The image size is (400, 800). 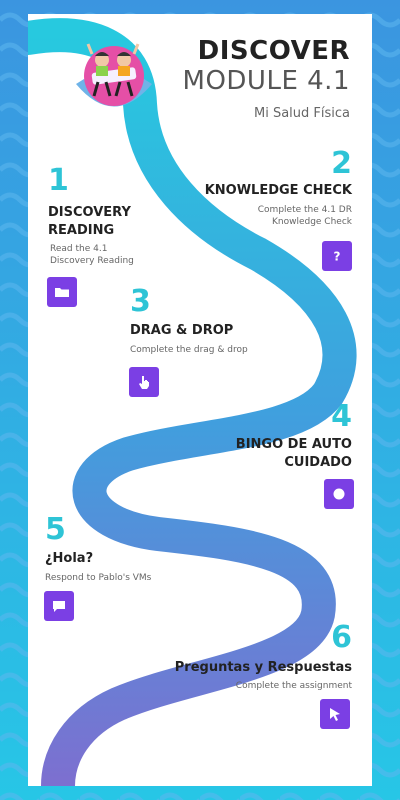 I want to click on hand-pointer-icon, so click(x=144, y=382).